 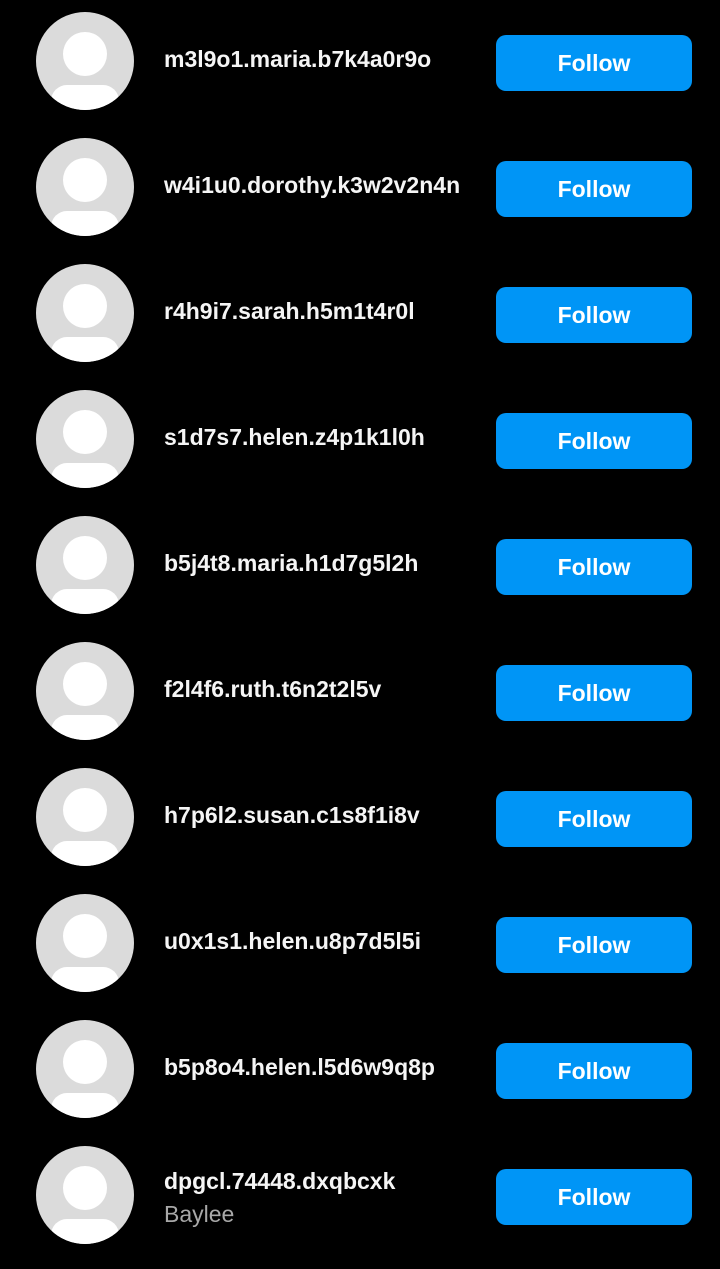 I want to click on username: r4h9i7.sarah.h5m1t4r0l, so click(x=324, y=311).